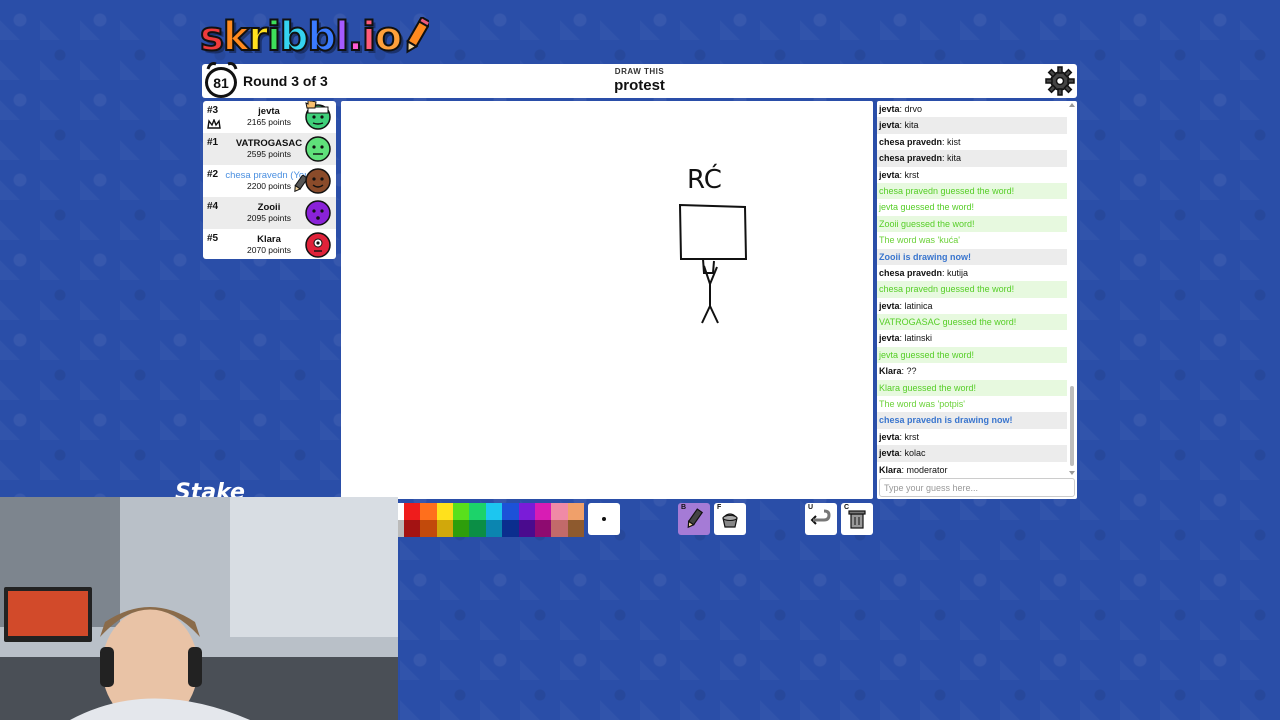  What do you see at coordinates (972, 158) in the screenshot?
I see `chat-message: chesa pravedn: kita` at bounding box center [972, 158].